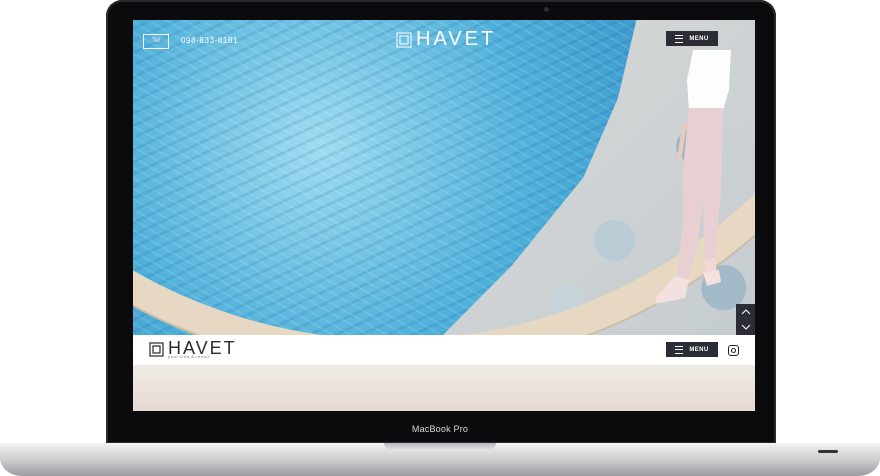  I want to click on camera, so click(546, 9).